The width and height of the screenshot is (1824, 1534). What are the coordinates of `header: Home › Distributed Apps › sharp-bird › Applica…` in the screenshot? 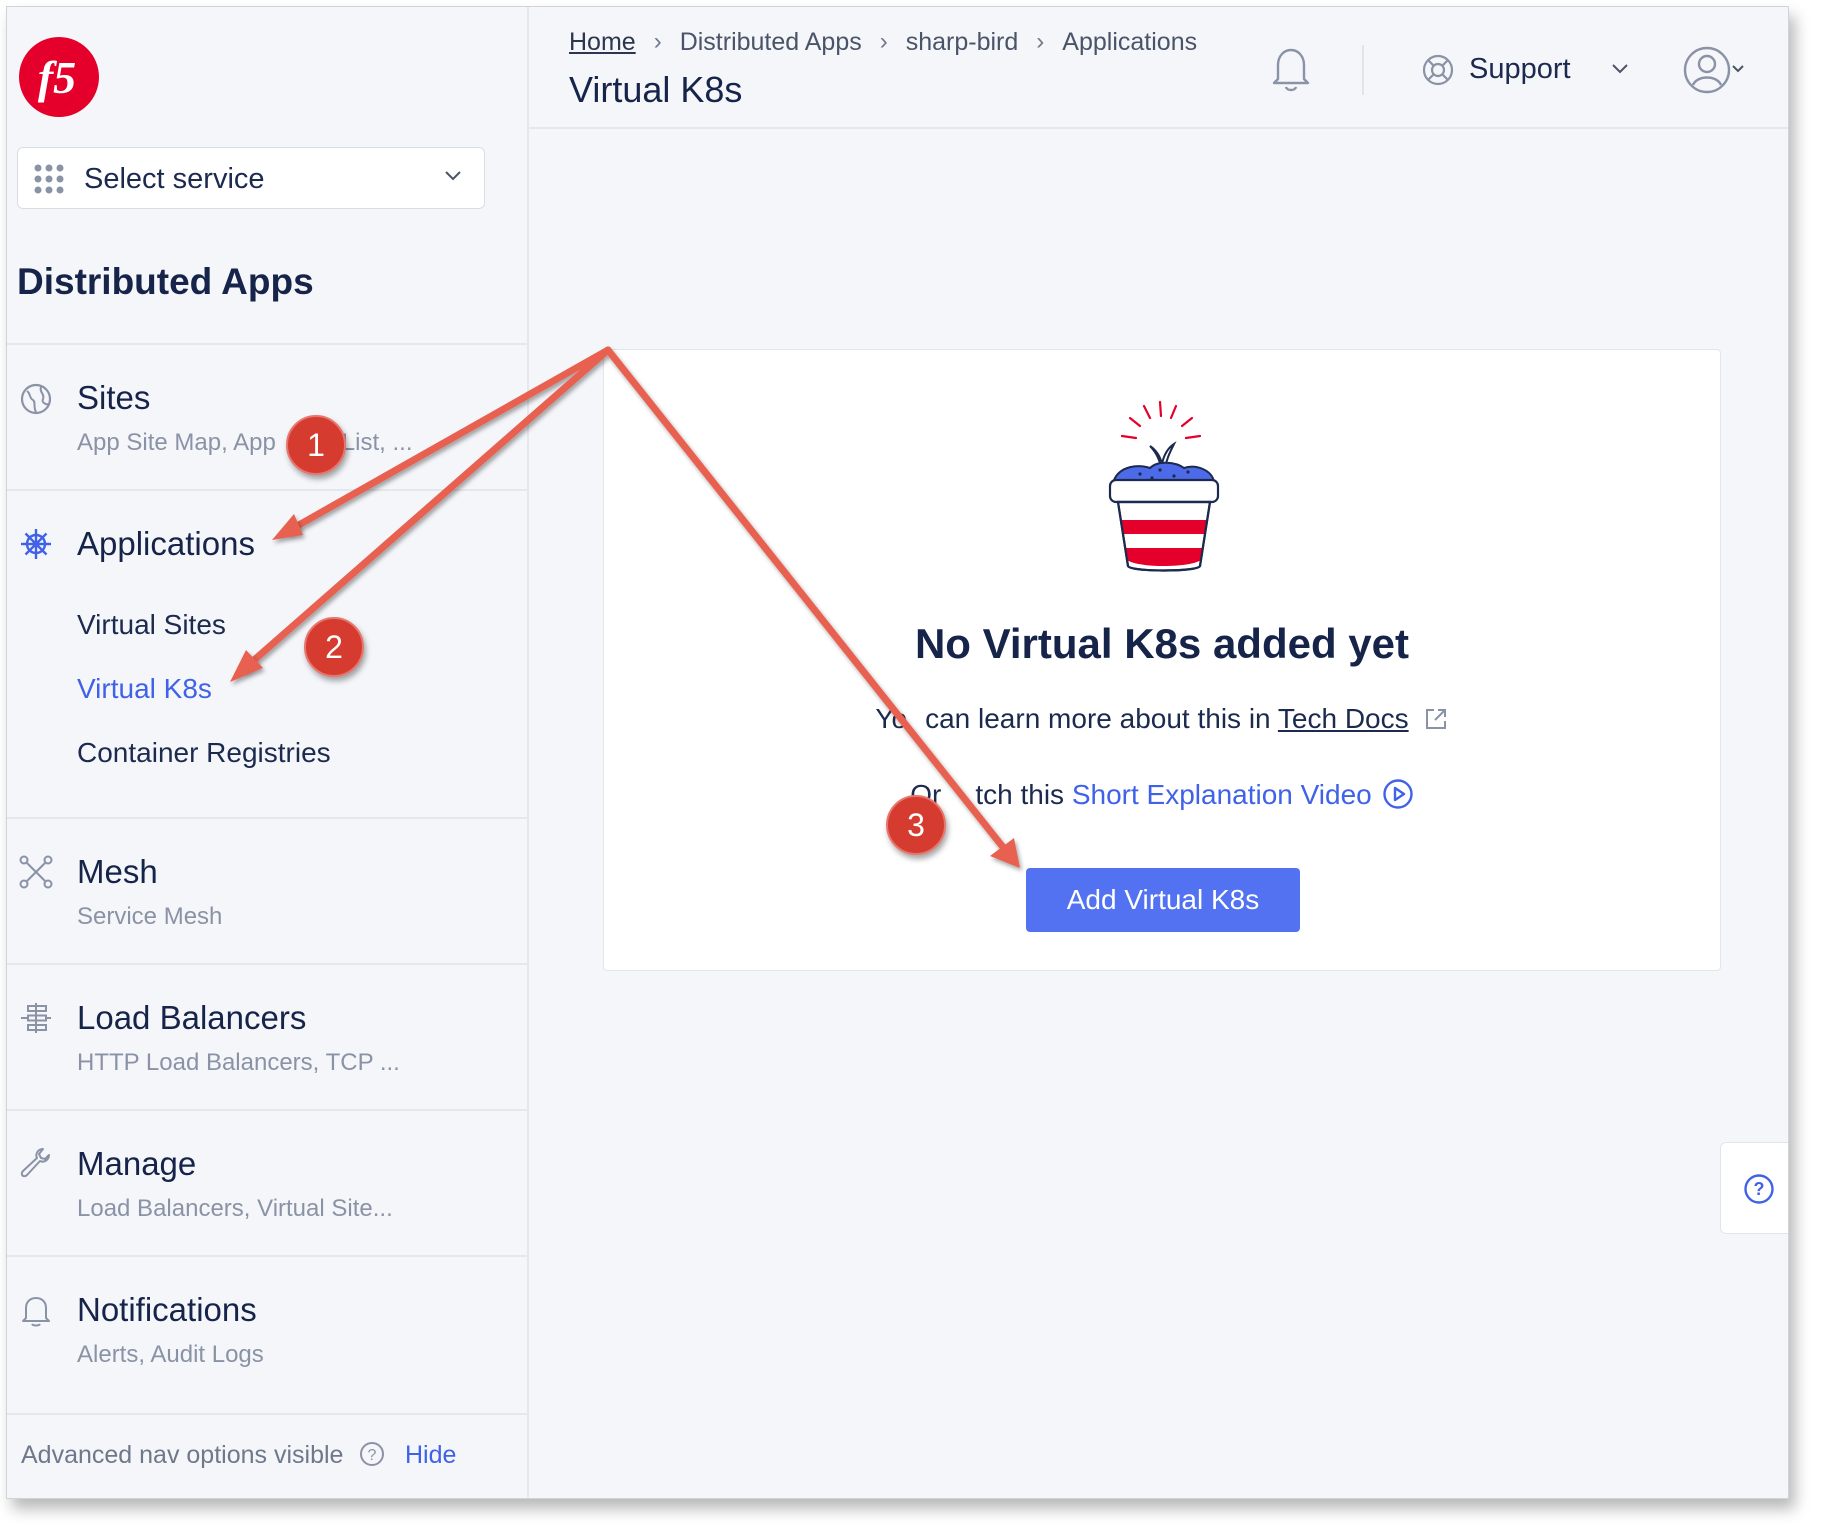 It's located at (1158, 68).